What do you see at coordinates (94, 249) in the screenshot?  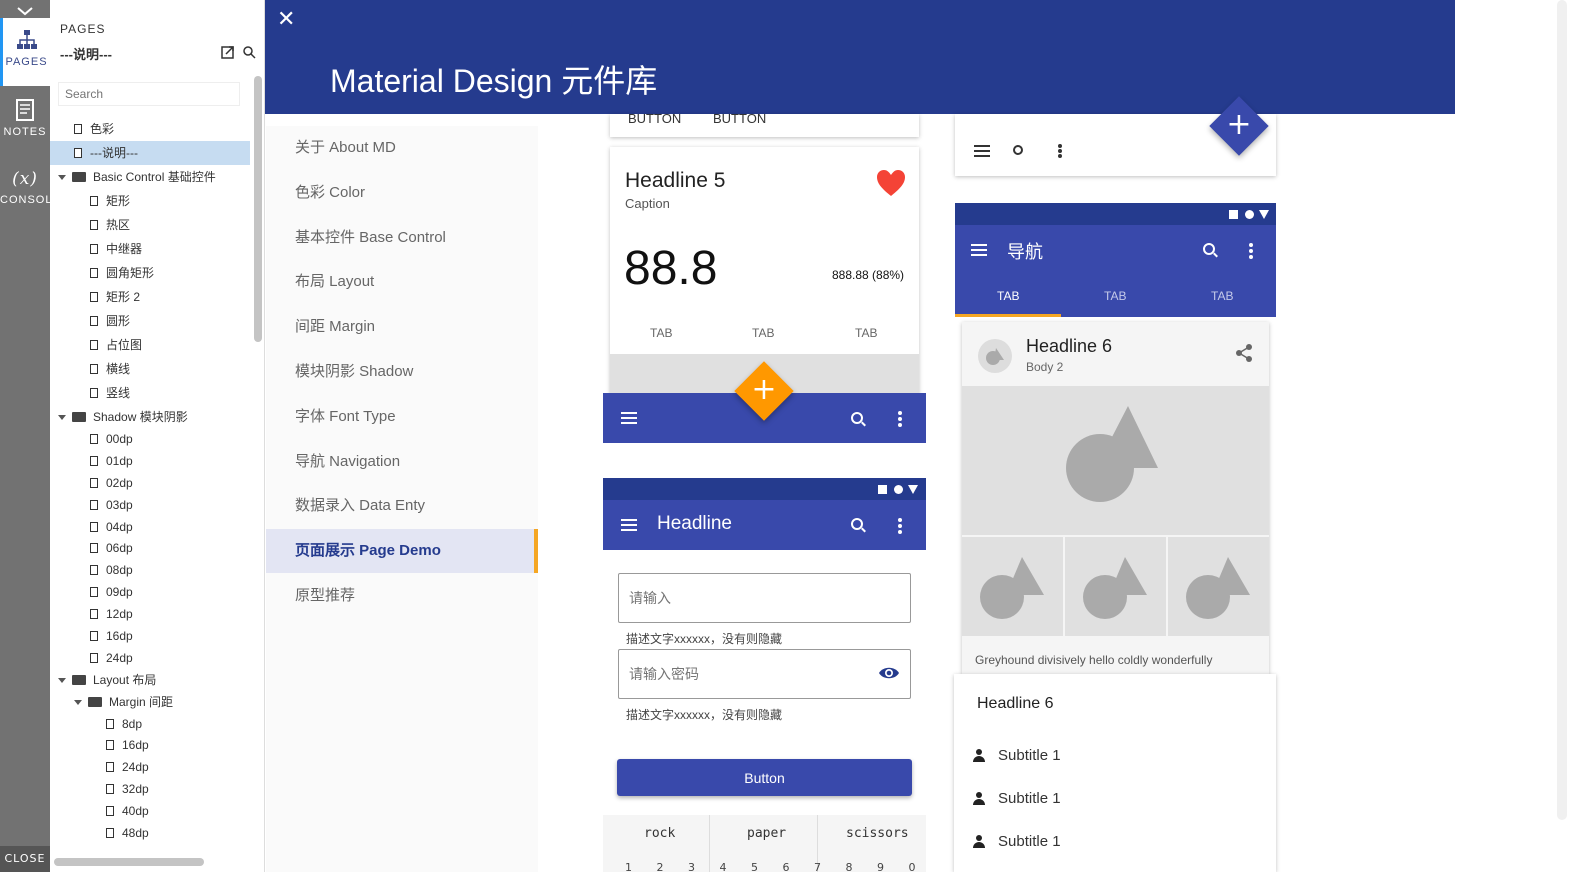 I see `page-icon` at bounding box center [94, 249].